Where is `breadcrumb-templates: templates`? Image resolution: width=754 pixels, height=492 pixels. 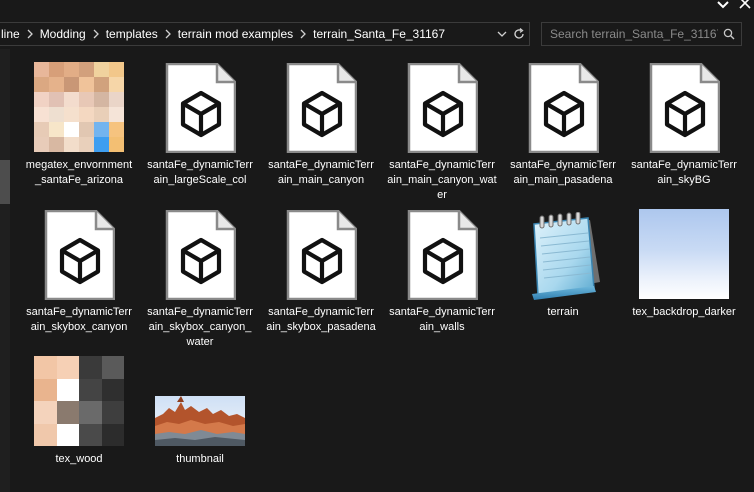 breadcrumb-templates: templates is located at coordinates (132, 34).